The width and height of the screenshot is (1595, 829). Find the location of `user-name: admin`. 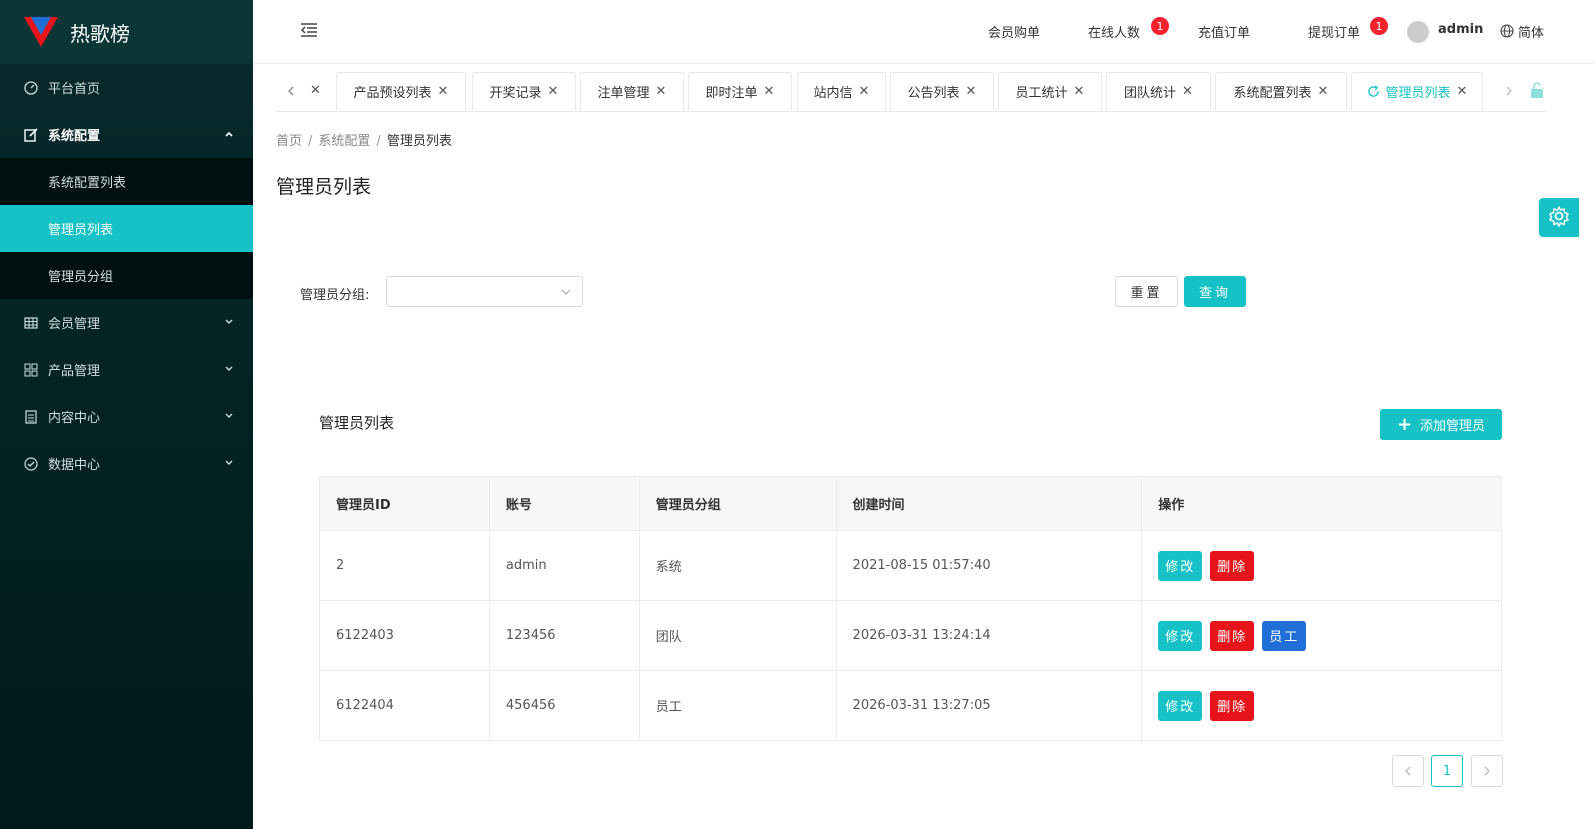

user-name: admin is located at coordinates (1460, 29).